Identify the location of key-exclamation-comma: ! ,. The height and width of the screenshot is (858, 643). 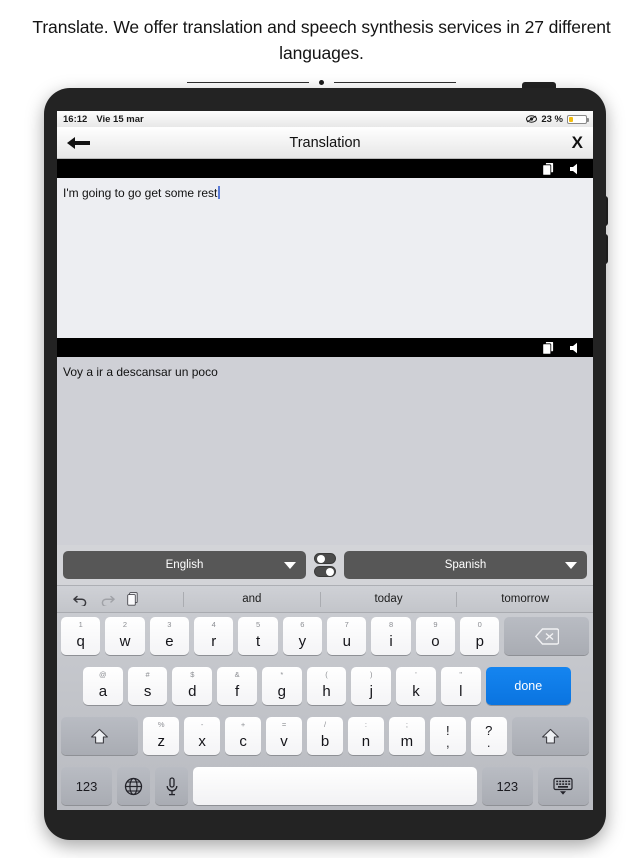
(447, 736).